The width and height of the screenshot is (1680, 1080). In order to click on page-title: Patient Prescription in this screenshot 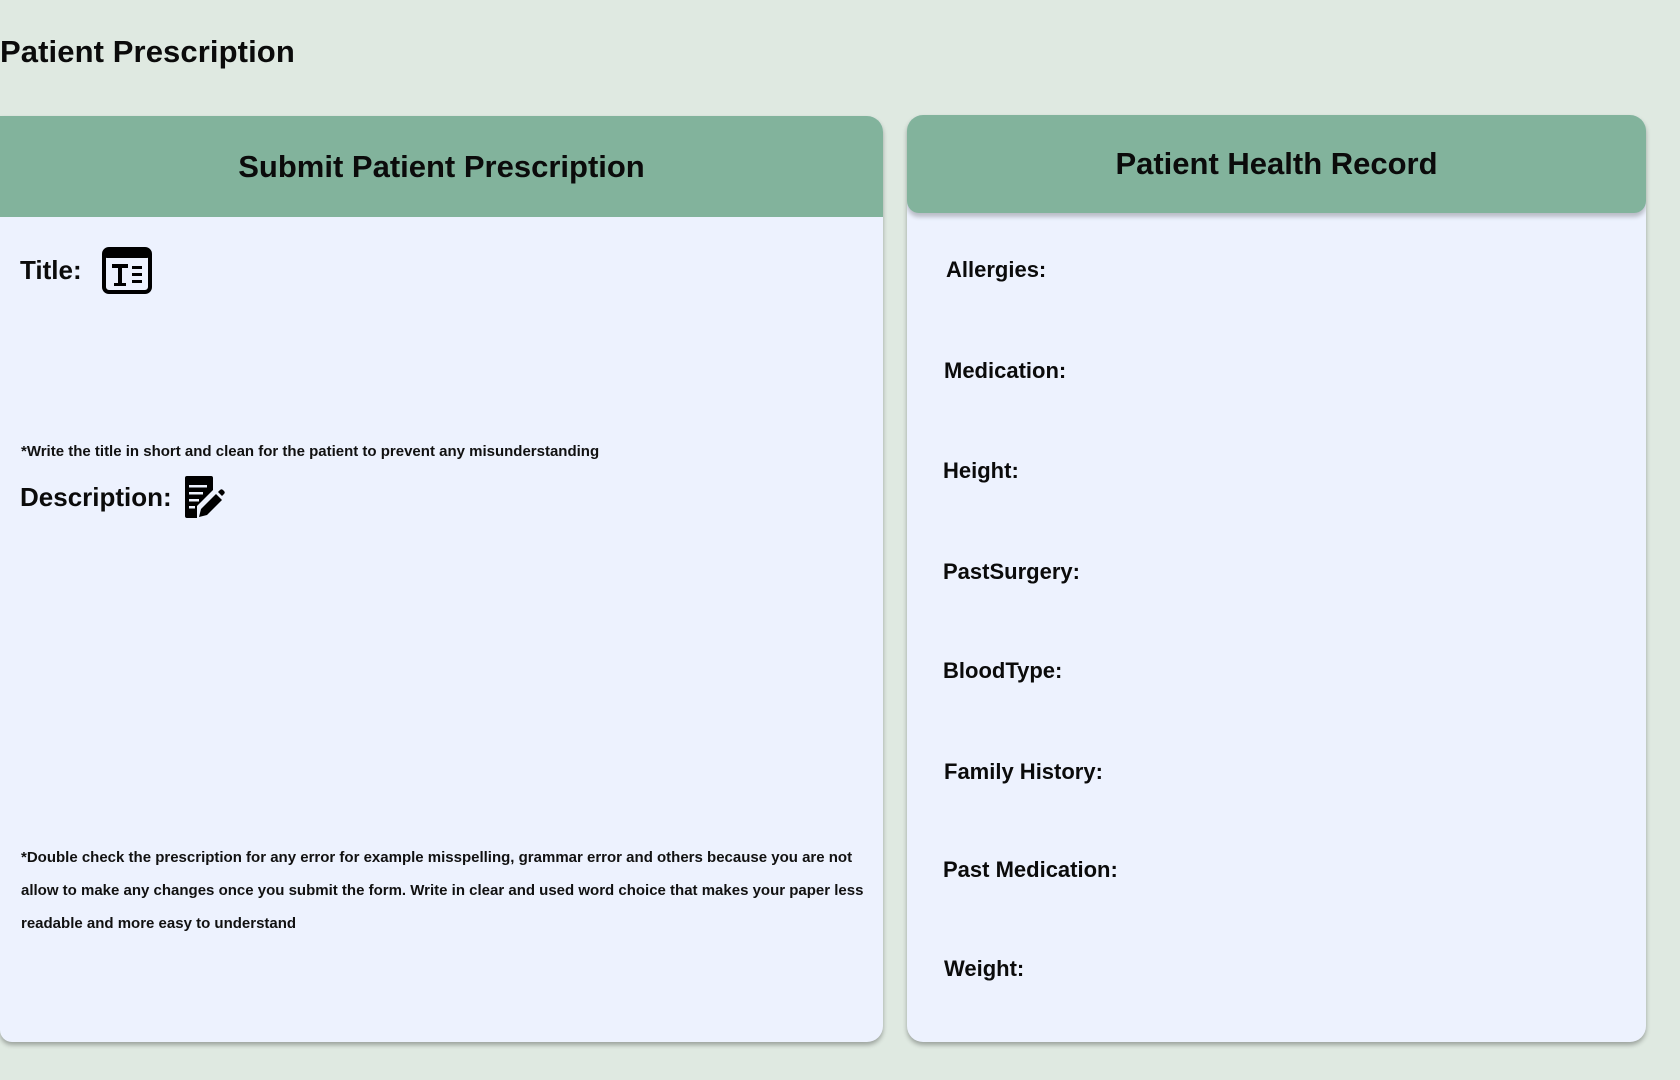, I will do `click(147, 51)`.